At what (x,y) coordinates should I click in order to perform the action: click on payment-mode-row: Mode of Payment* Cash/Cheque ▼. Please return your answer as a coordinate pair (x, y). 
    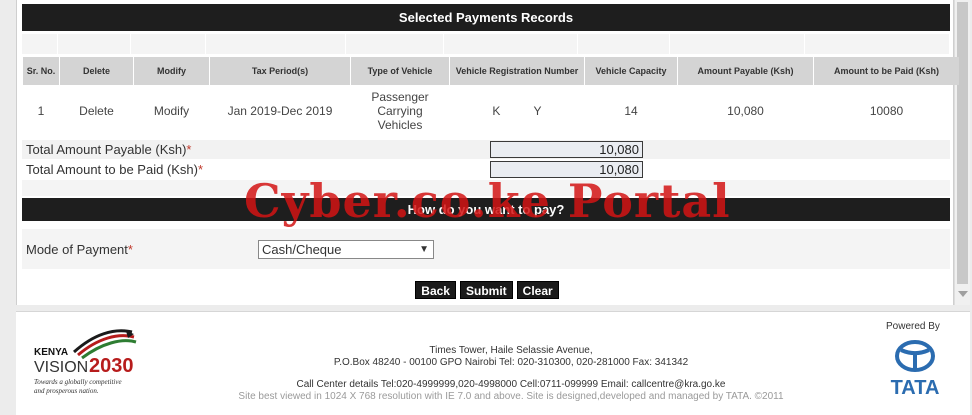
    Looking at the image, I should click on (486, 249).